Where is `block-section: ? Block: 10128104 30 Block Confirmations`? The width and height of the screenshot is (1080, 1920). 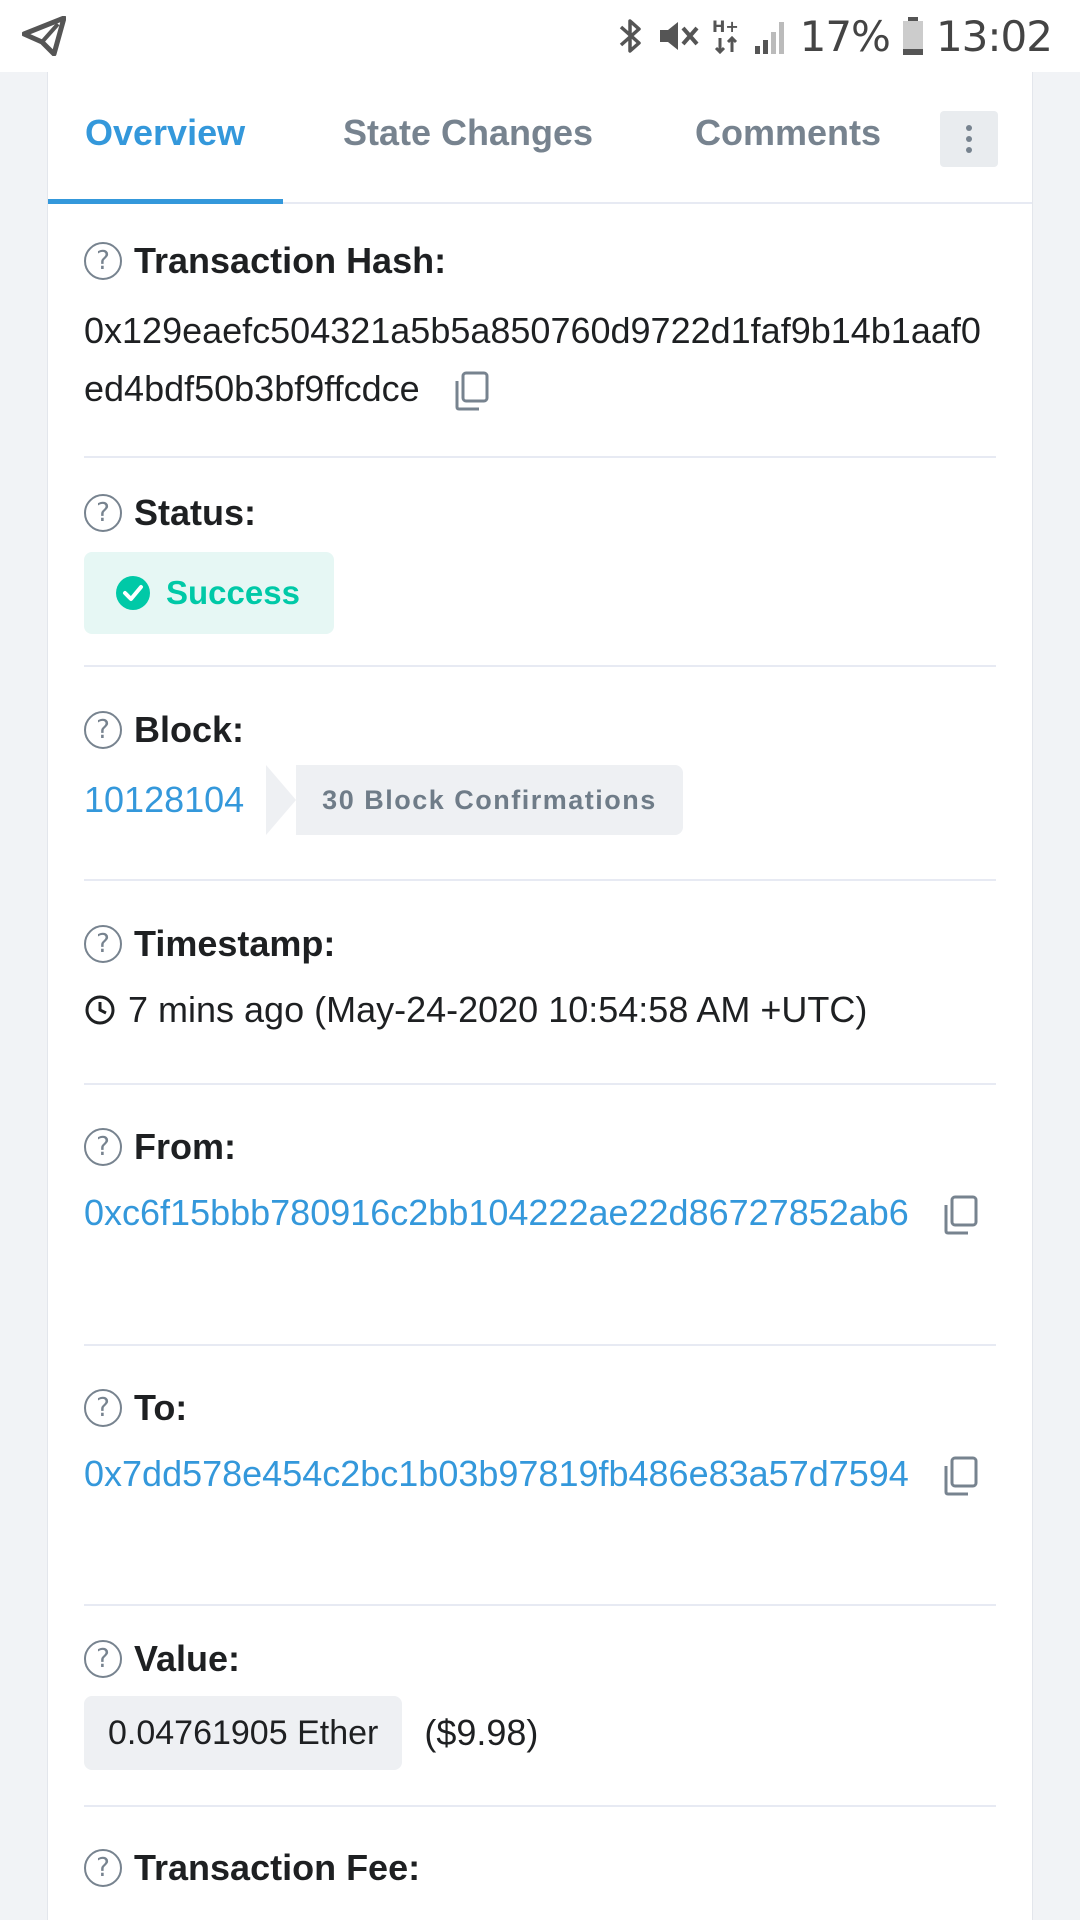 block-section: ? Block: 10128104 30 Block Confirmations is located at coordinates (540, 772).